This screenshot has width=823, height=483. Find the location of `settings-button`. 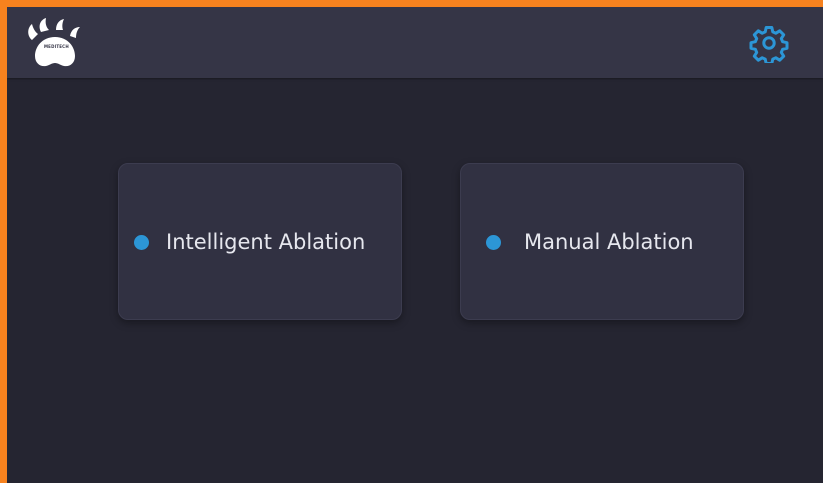

settings-button is located at coordinates (769, 44).